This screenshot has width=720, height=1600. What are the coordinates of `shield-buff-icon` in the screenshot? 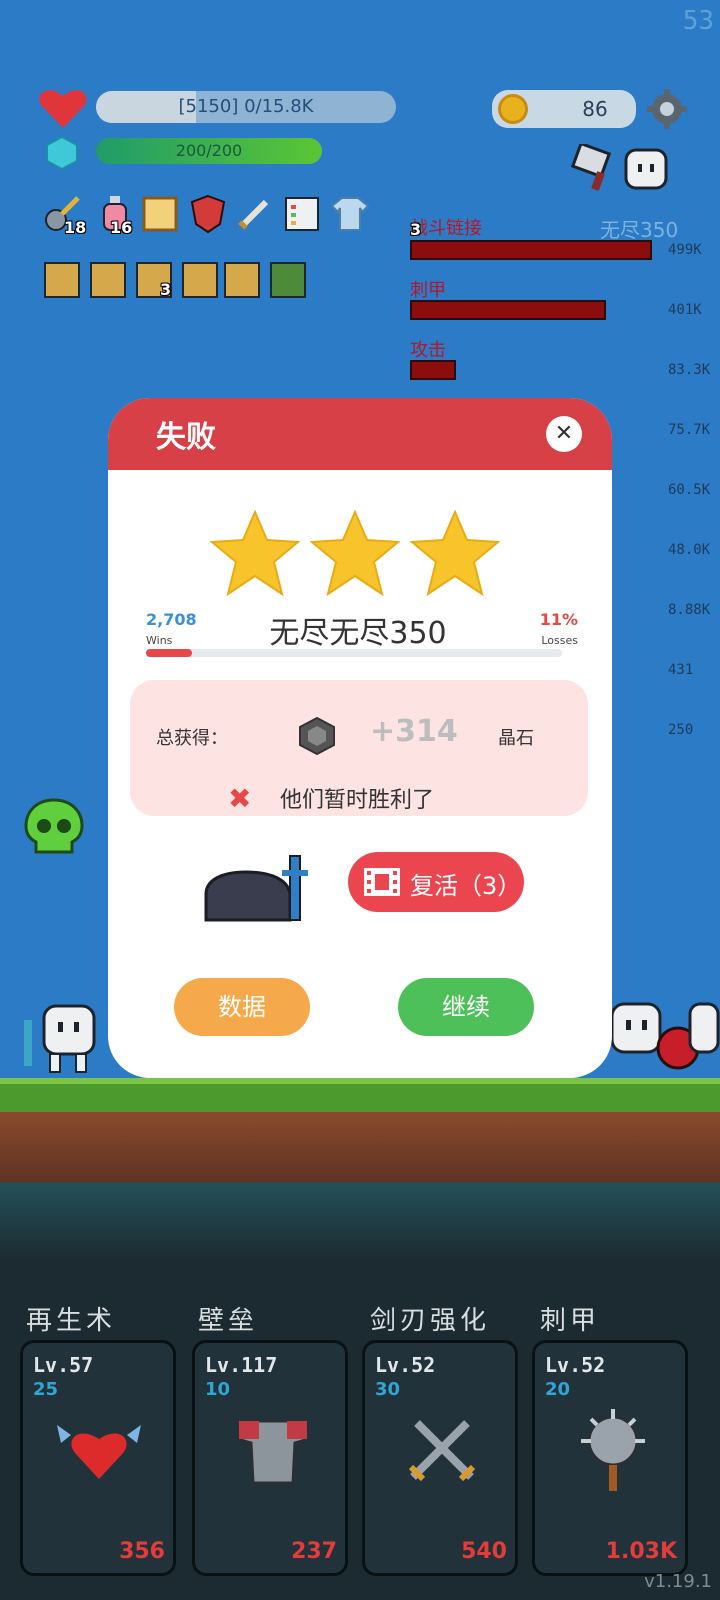 It's located at (208, 214).